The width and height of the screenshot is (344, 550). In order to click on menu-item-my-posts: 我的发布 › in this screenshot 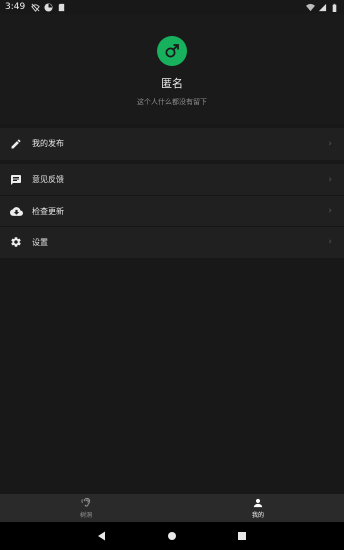, I will do `click(172, 143)`.